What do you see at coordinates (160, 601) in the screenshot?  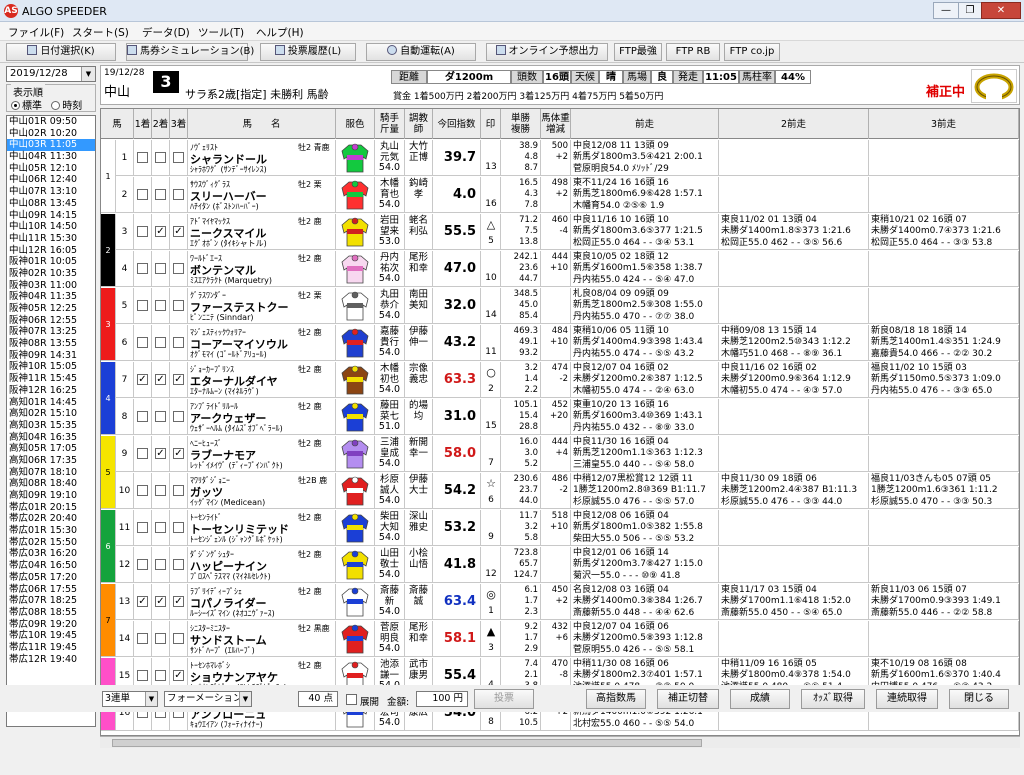 I see `second-place-checkbox: ✓` at bounding box center [160, 601].